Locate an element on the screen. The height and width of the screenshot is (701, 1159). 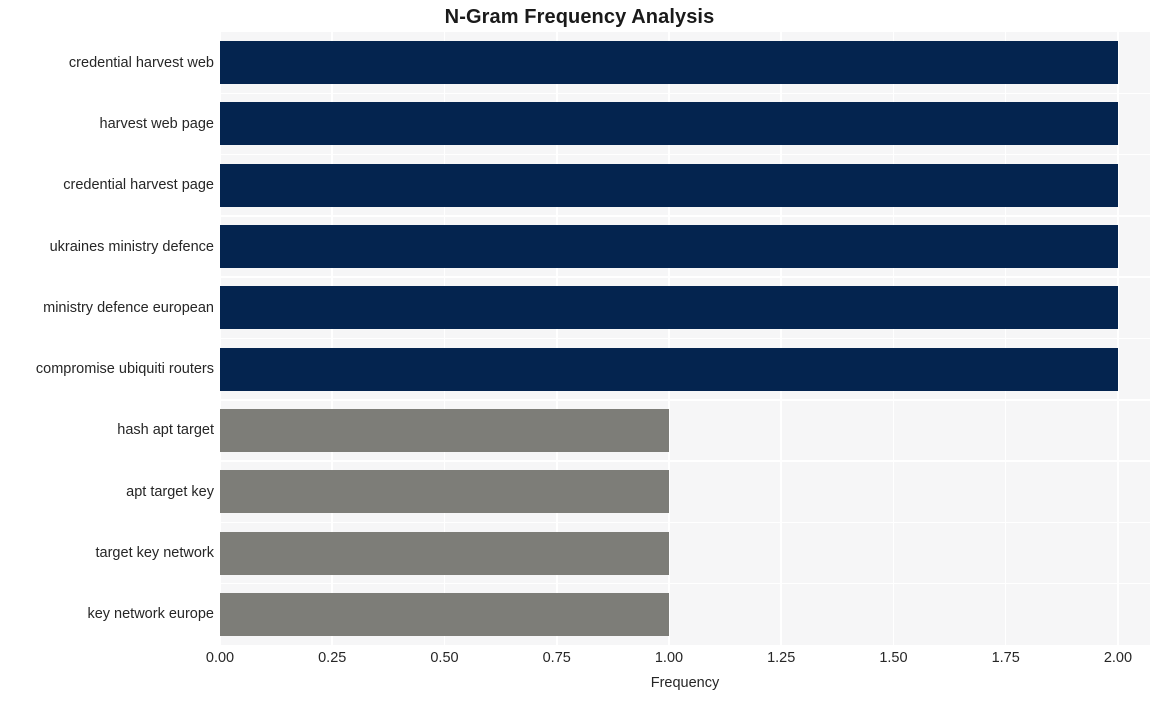
x-axis-tick-labels: 0.00 0.25 0.50 0.75 1.00 1.25 1.50 1.75 2.00 is located at coordinates (678, 660).